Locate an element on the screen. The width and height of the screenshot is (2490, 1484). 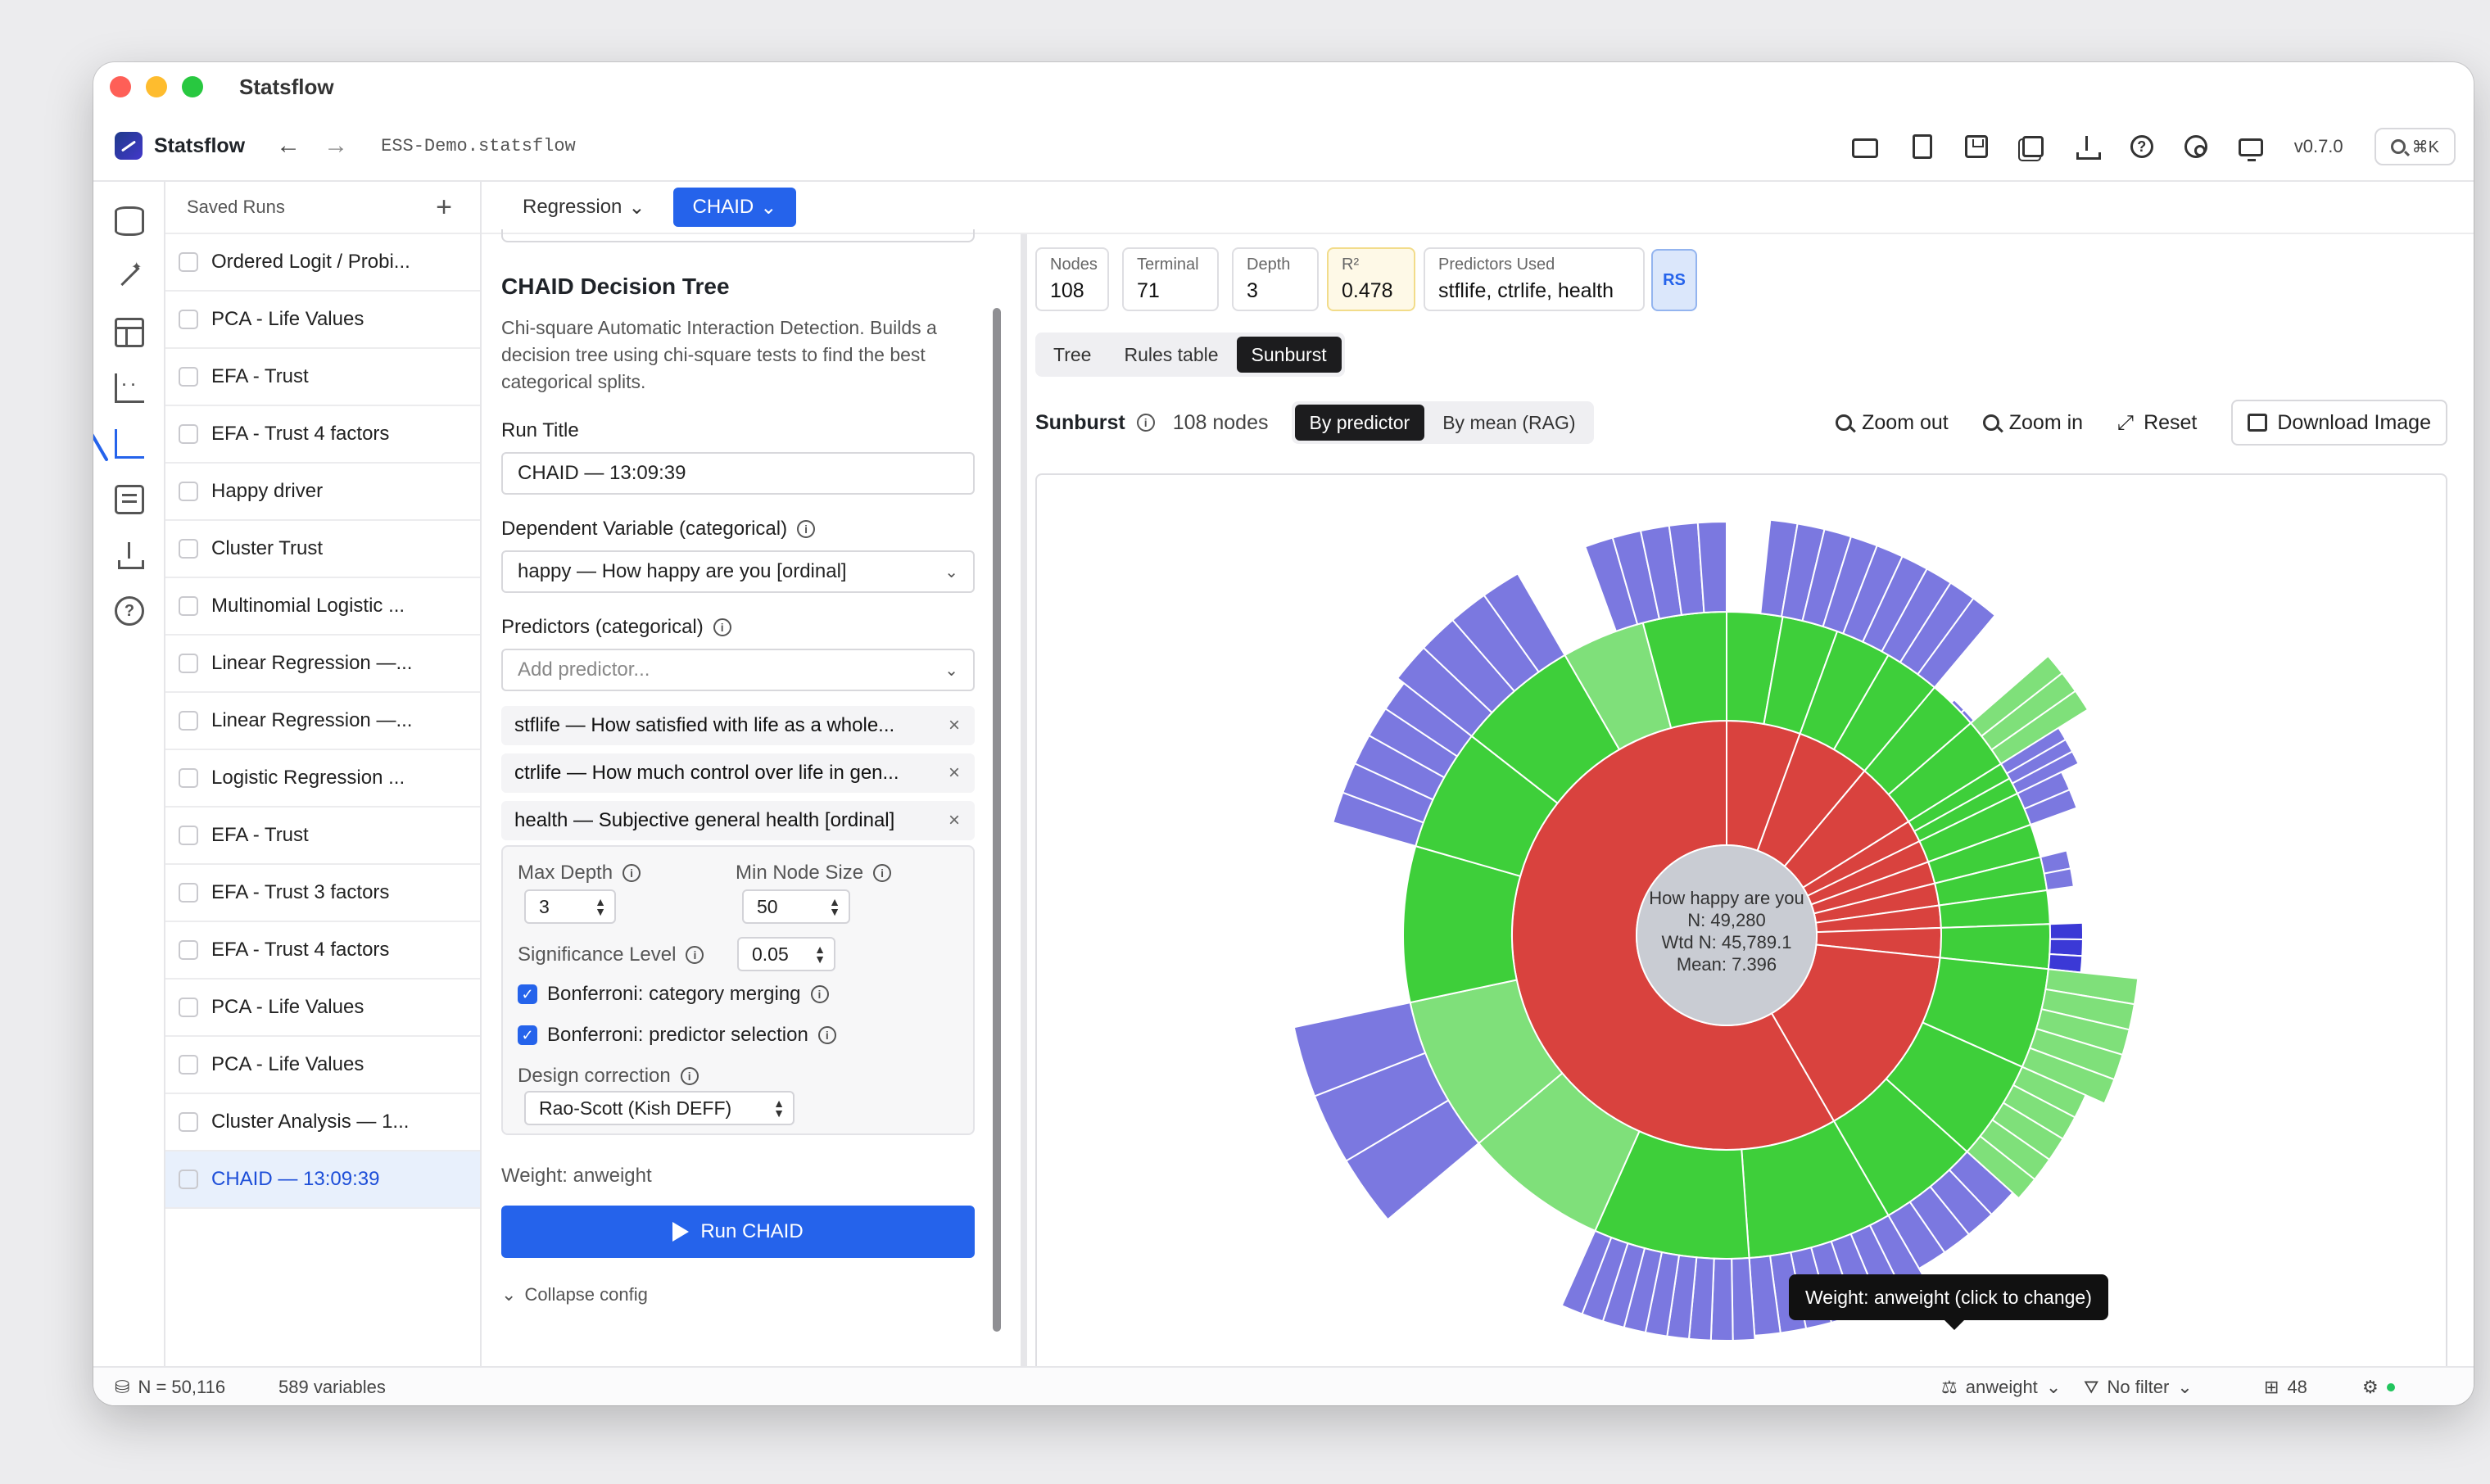
collapse-config-button: ⌄ Collapse config is located at coordinates (574, 1294).